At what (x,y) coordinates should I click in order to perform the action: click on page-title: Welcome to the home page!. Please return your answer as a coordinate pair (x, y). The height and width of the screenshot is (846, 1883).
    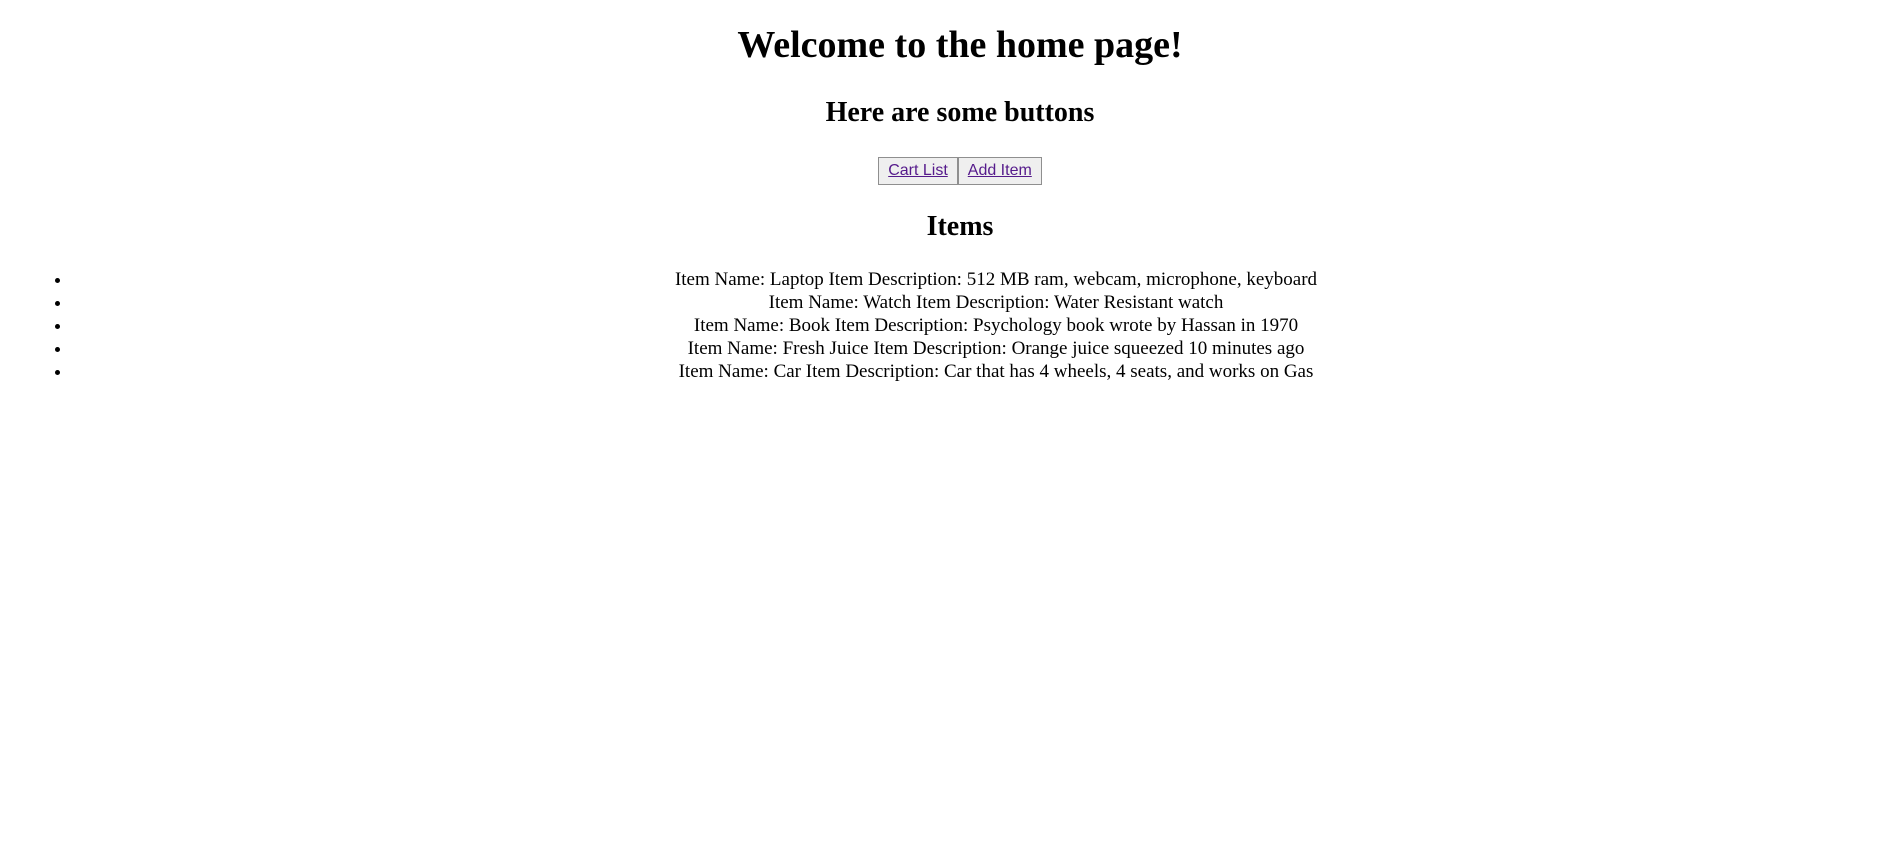
    Looking at the image, I should click on (960, 45).